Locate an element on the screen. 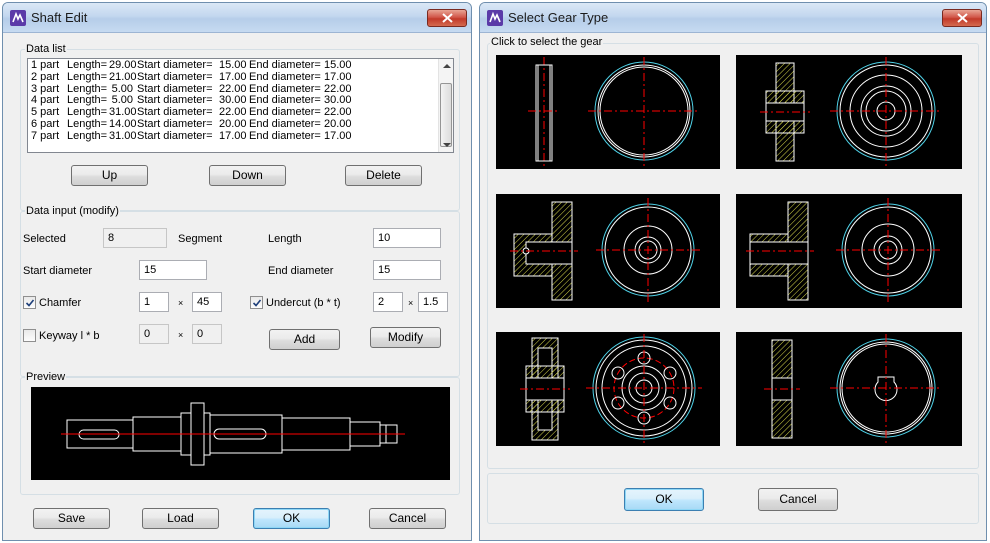 The image size is (990, 543). window-title: Select Gear Type is located at coordinates (558, 17).